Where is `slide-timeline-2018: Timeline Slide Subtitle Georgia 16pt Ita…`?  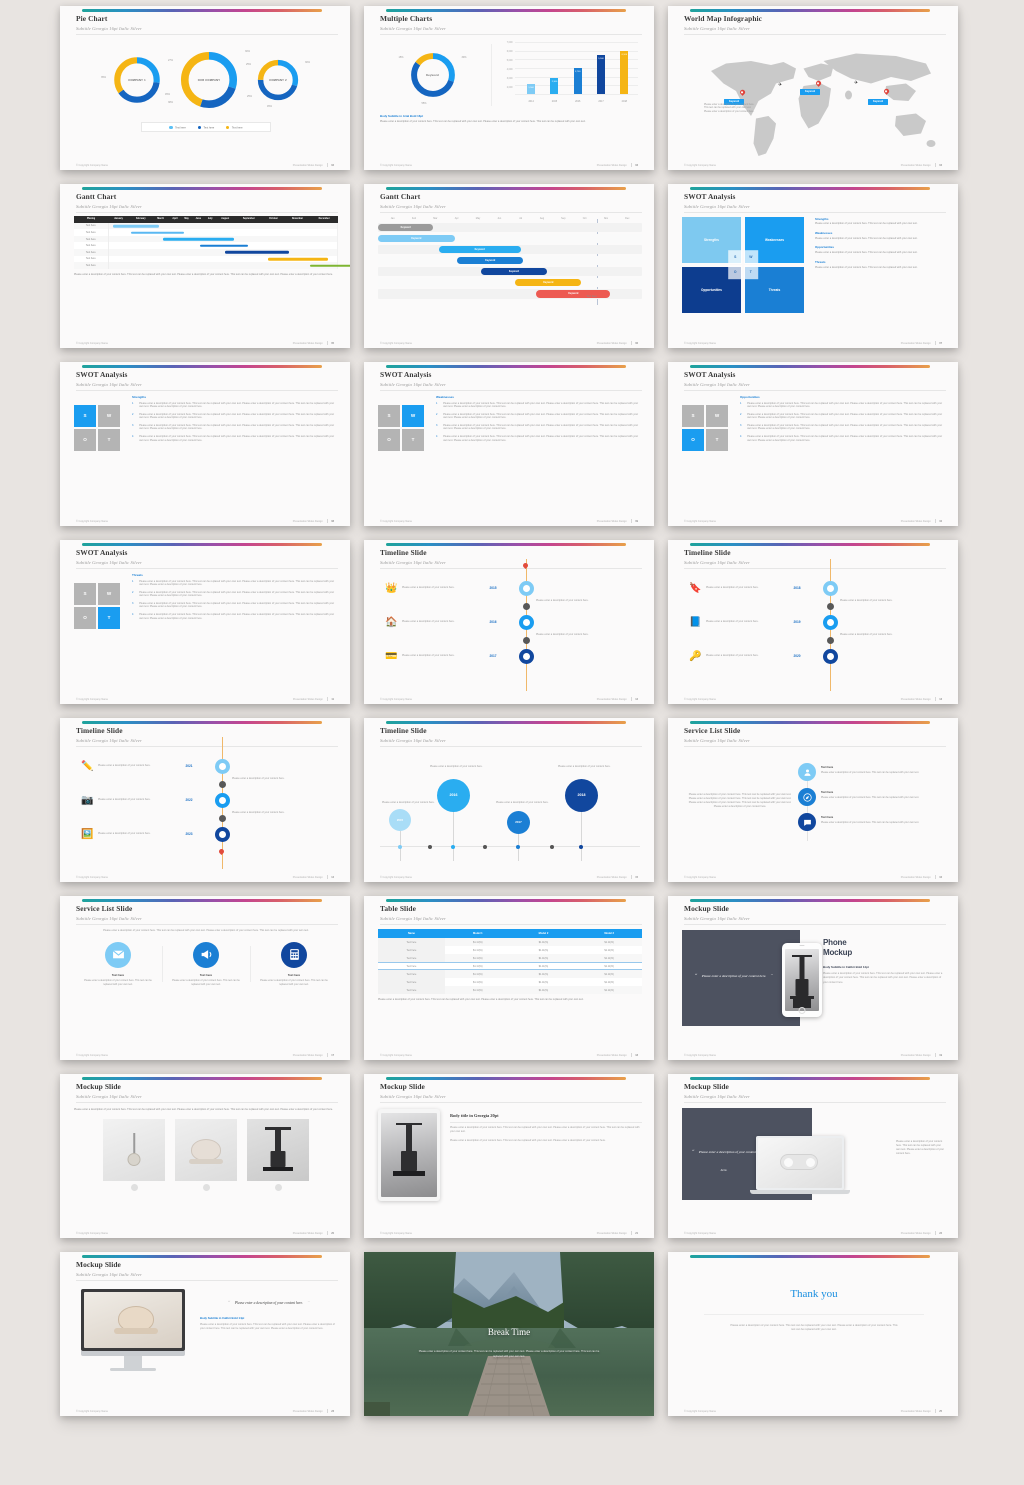
slide-timeline-2018: Timeline Slide Subtitle Georgia 16pt Ita… is located at coordinates (813, 622).